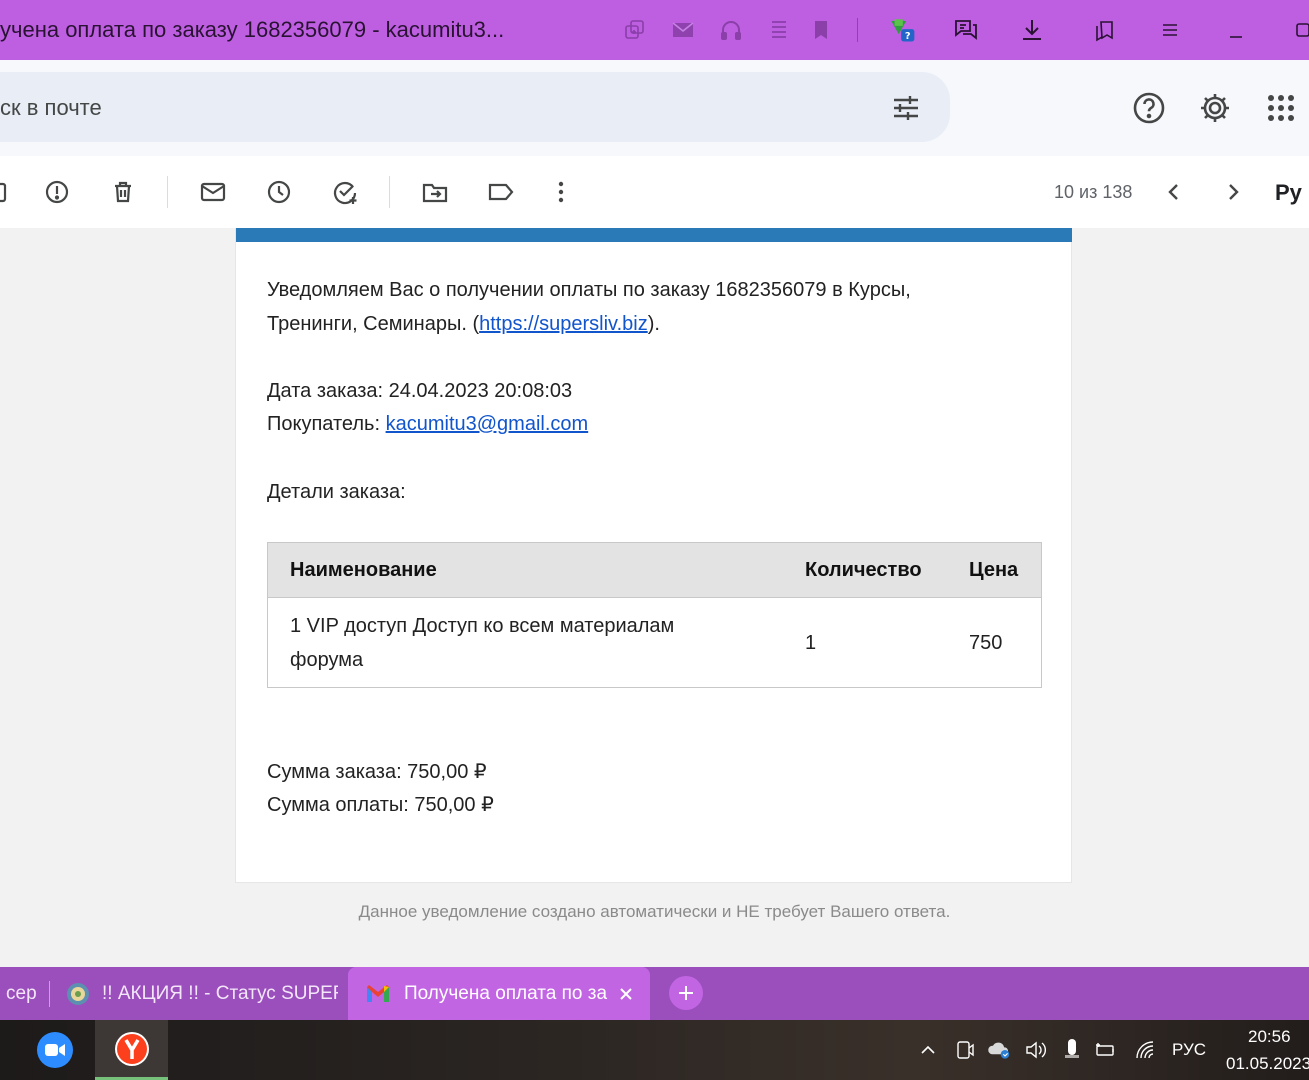 The height and width of the screenshot is (1080, 1309). What do you see at coordinates (279, 192) in the screenshot?
I see `snooze-clock-icon` at bounding box center [279, 192].